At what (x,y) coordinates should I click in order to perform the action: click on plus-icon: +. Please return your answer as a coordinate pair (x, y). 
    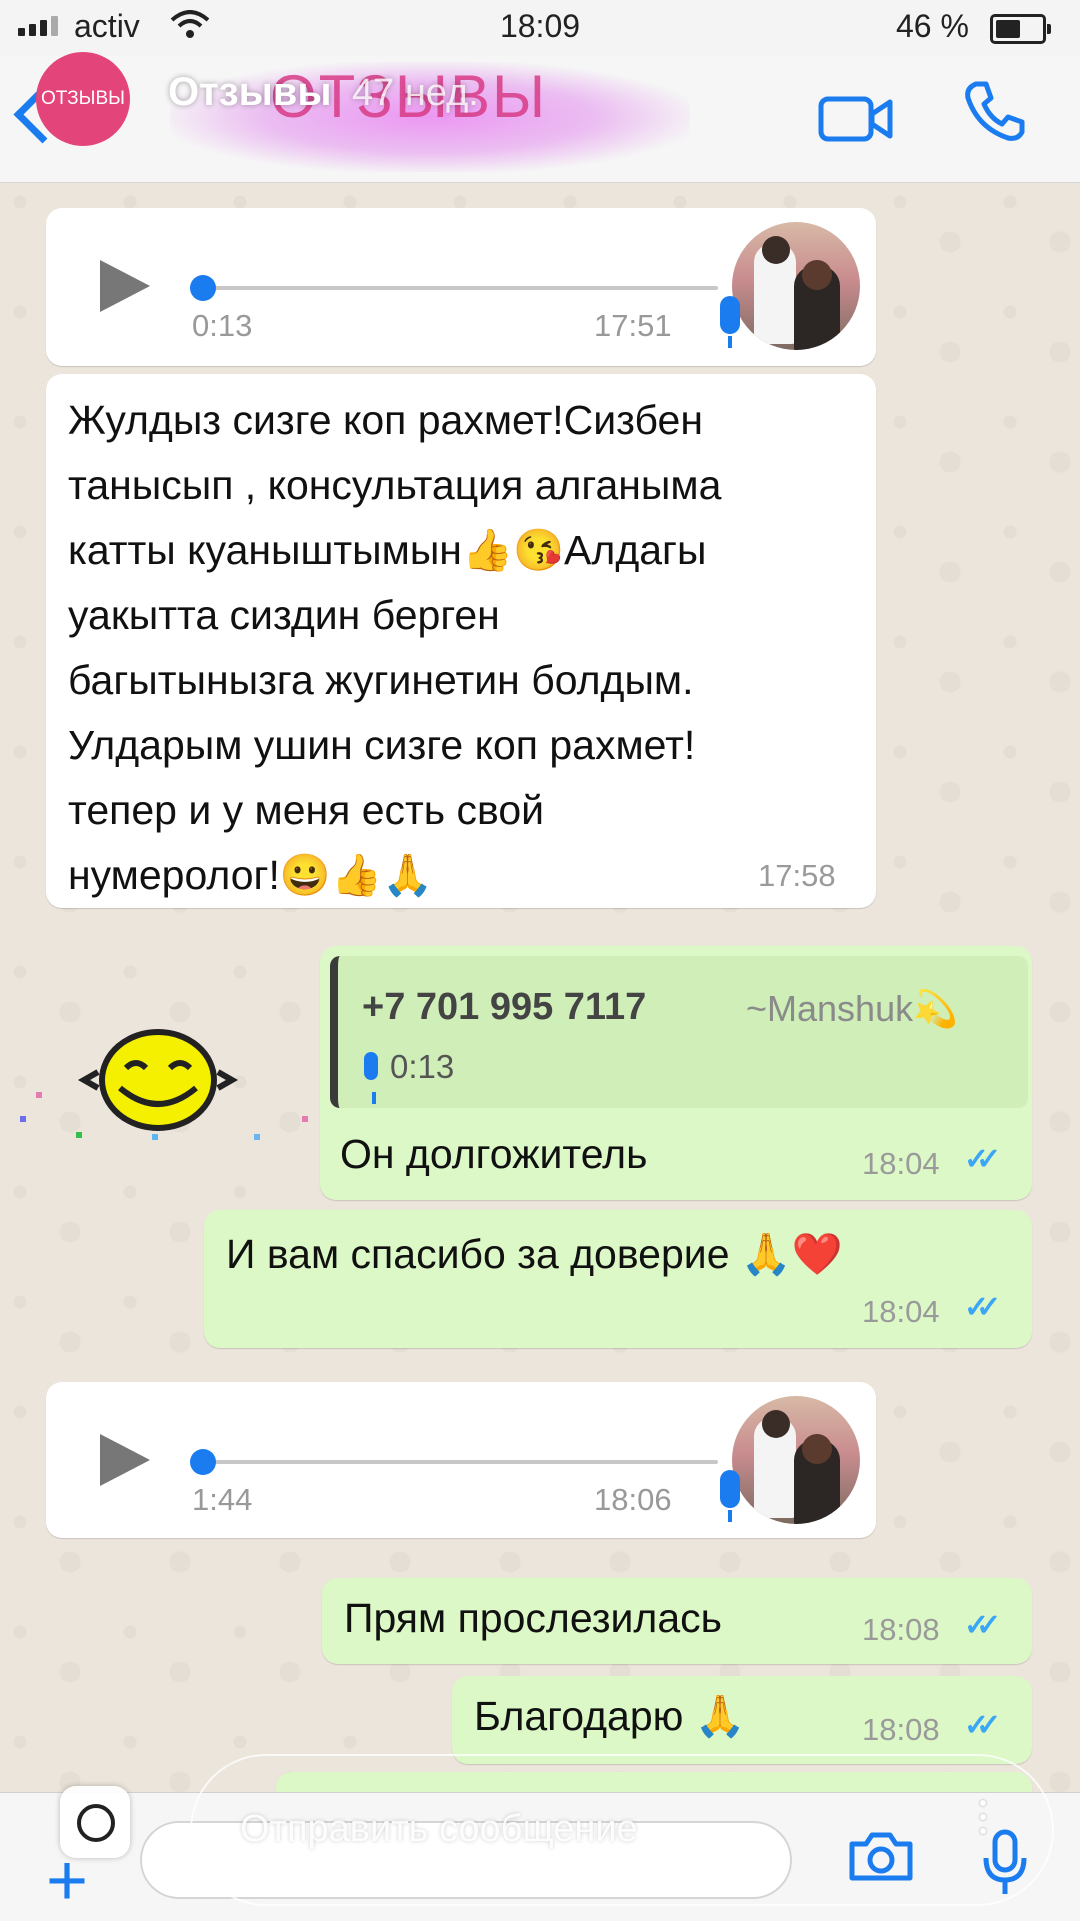
    Looking at the image, I should click on (67, 1881).